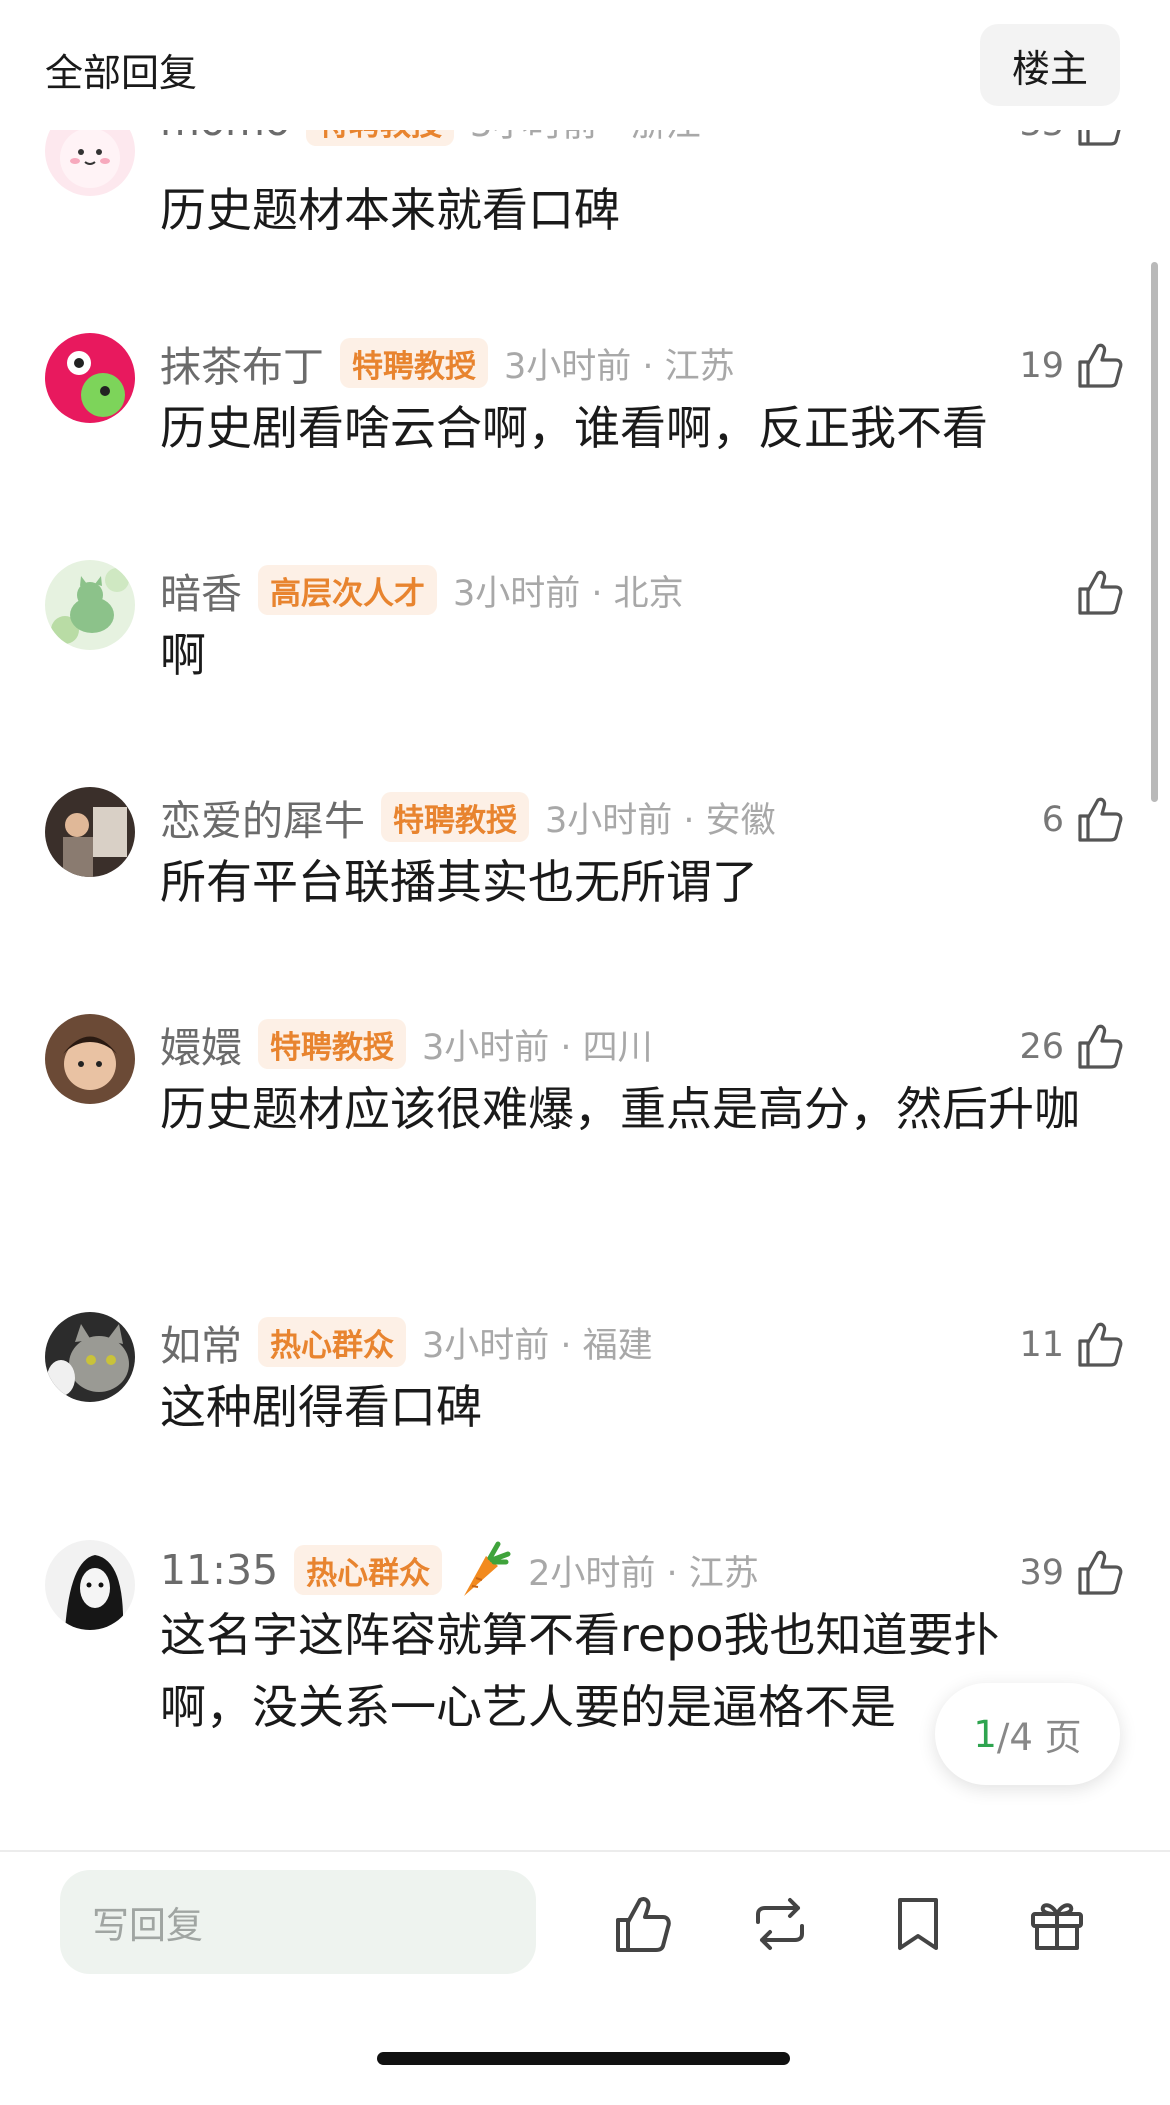  What do you see at coordinates (585, 65) in the screenshot?
I see `header-bar: 全部回复 楼主` at bounding box center [585, 65].